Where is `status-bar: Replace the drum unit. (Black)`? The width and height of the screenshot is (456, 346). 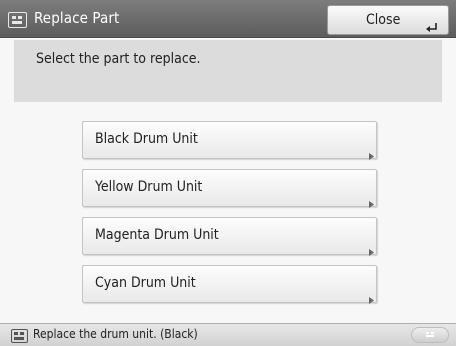 status-bar: Replace the drum unit. (Black) is located at coordinates (228, 334).